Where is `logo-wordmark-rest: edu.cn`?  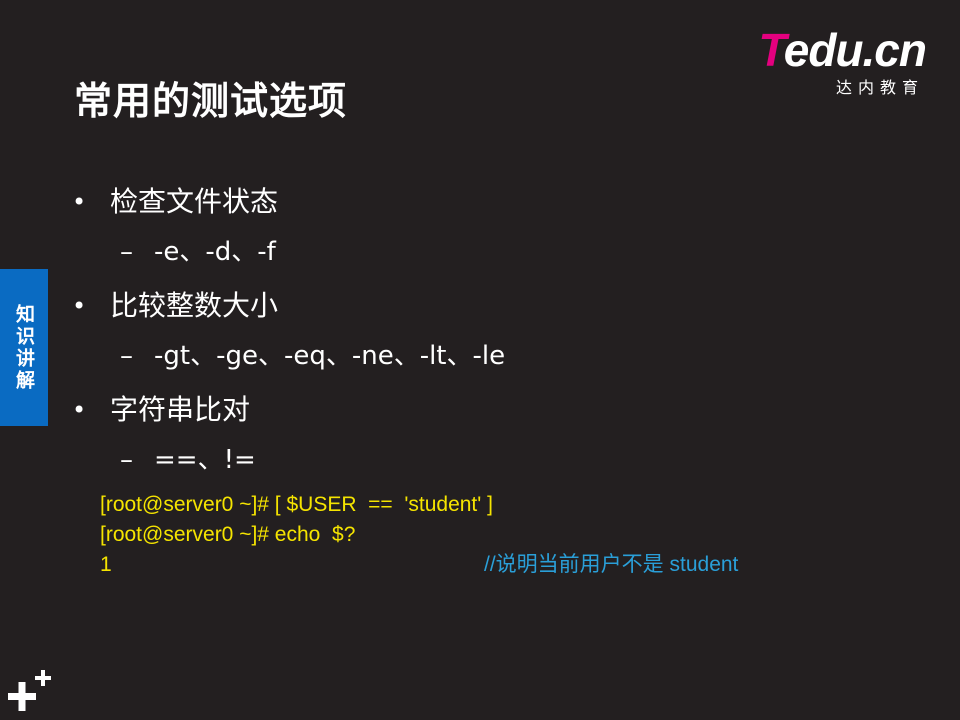 logo-wordmark-rest: edu.cn is located at coordinates (855, 50).